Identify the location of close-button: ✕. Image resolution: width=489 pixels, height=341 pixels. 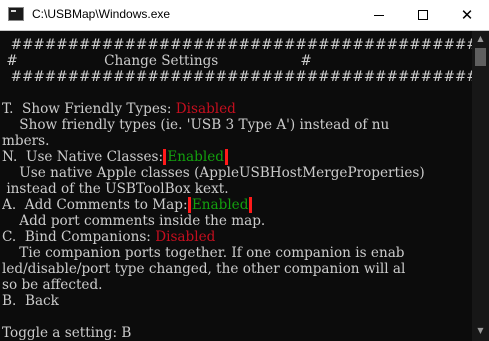
(467, 15).